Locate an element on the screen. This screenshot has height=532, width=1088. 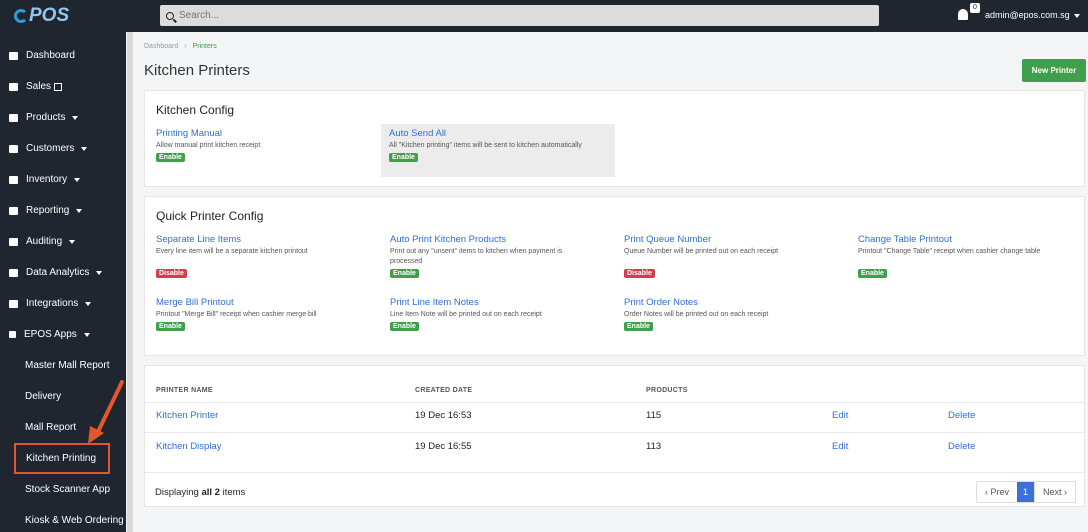
config-item-title: Change Table Printout is located at coordinates (973, 239).